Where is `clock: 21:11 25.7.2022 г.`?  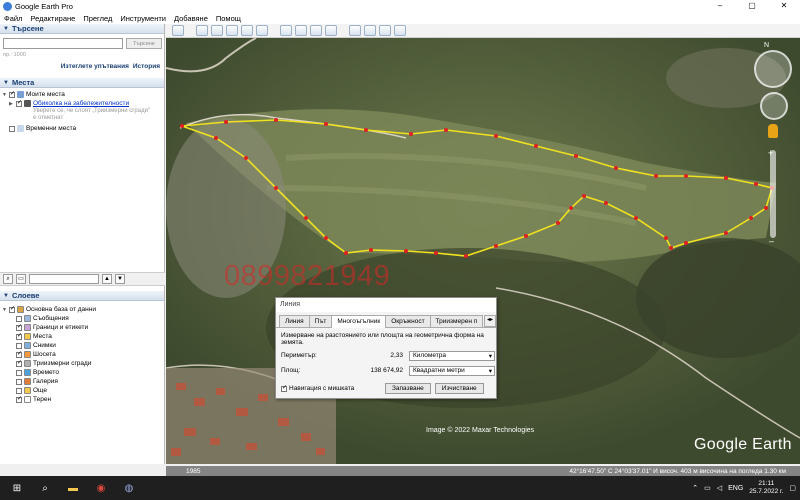
clock: 21:11 25.7.2022 г. is located at coordinates (766, 488).